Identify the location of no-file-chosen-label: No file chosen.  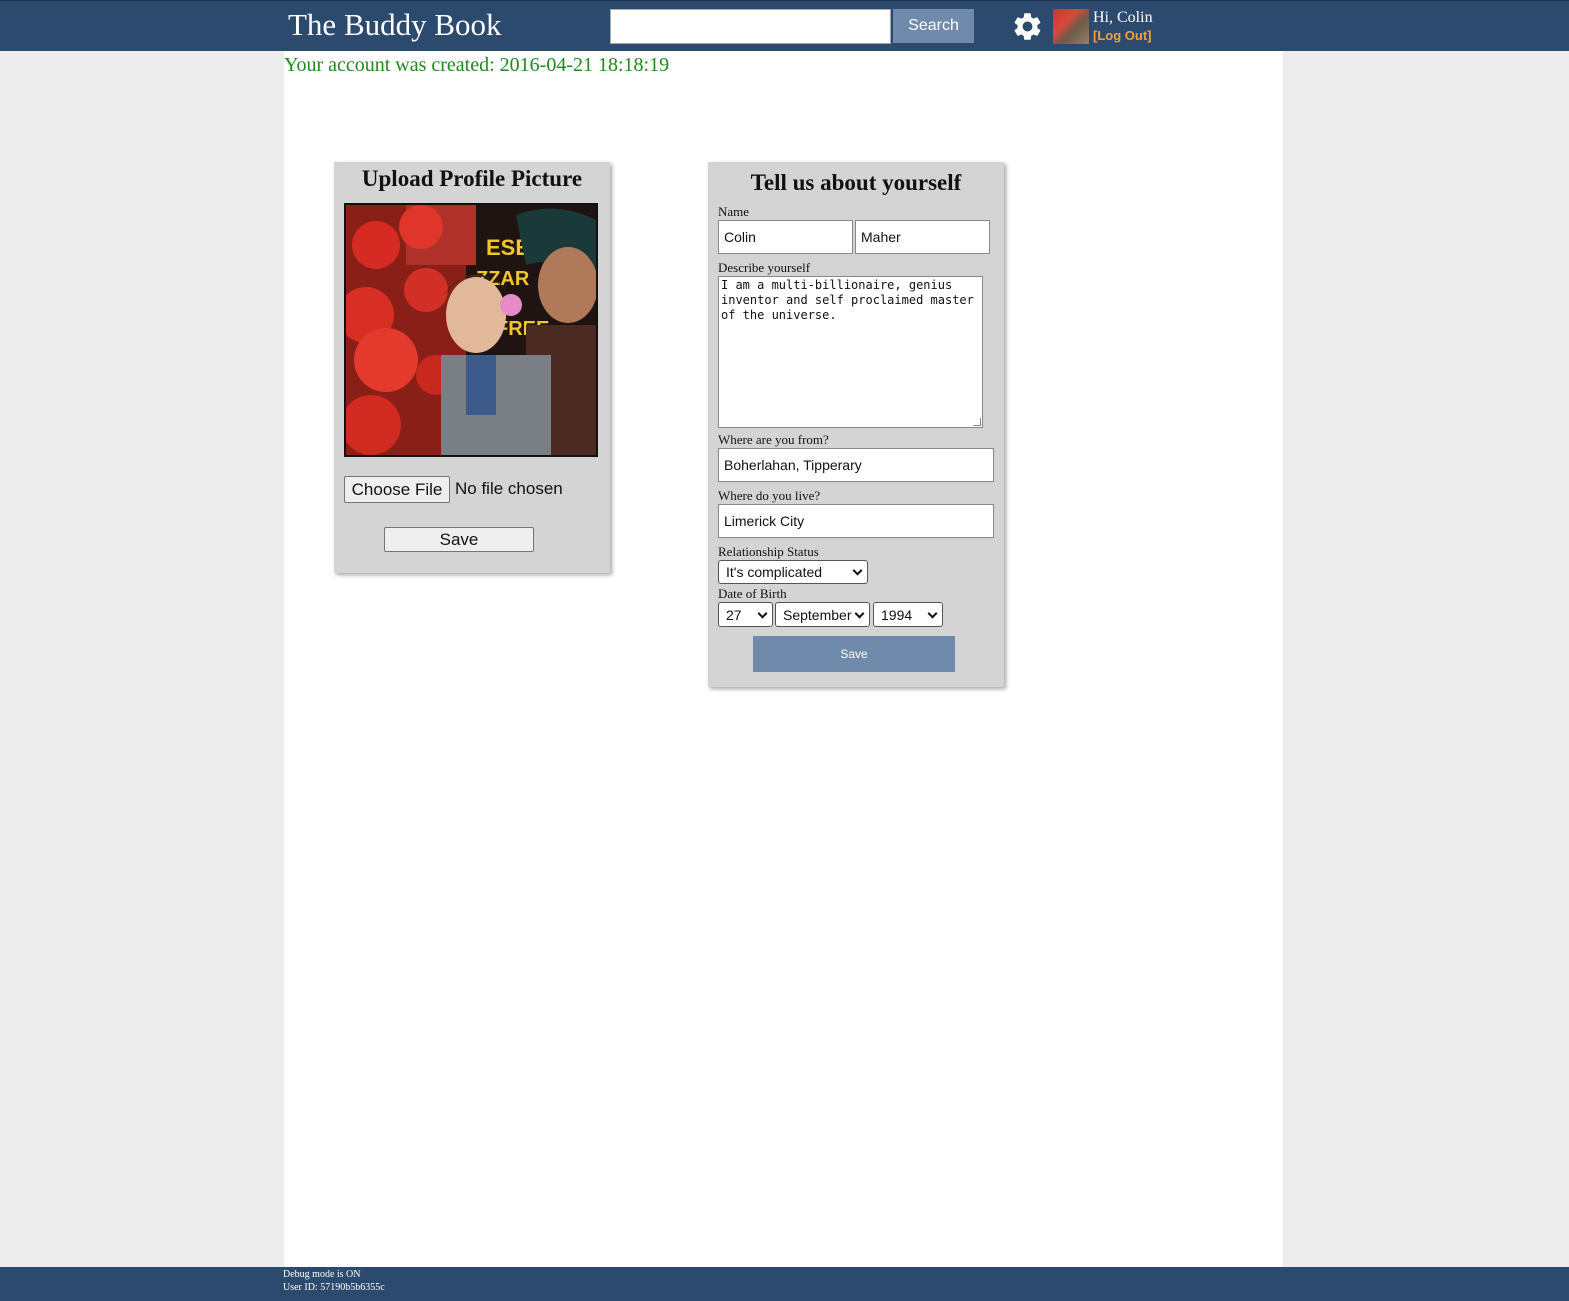
(509, 488).